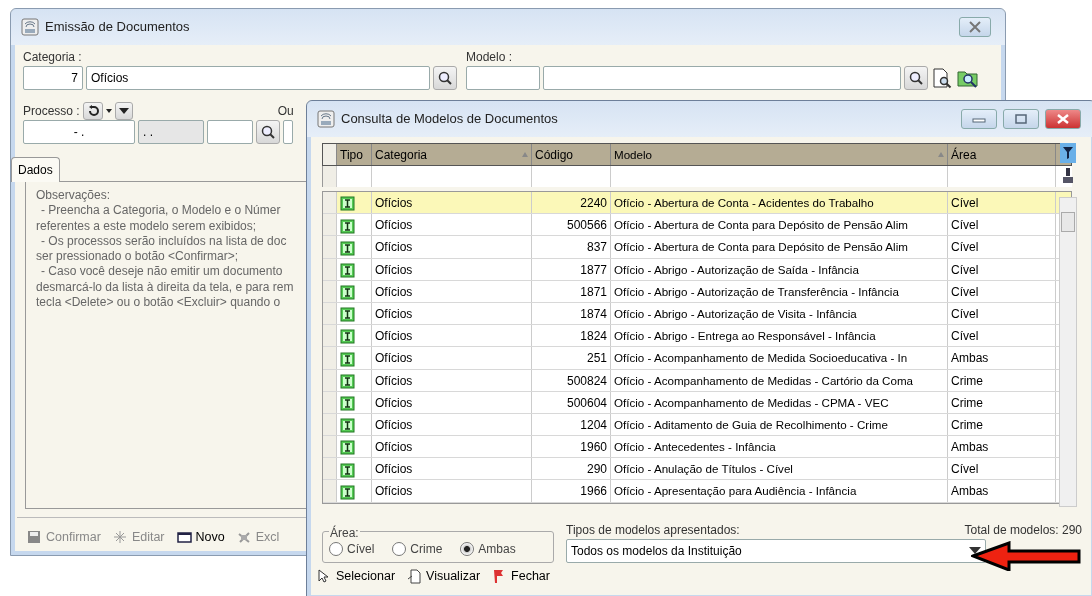 This screenshot has height=596, width=1092. Describe the element at coordinates (53, 78) in the screenshot. I see `code-field: 7` at that location.